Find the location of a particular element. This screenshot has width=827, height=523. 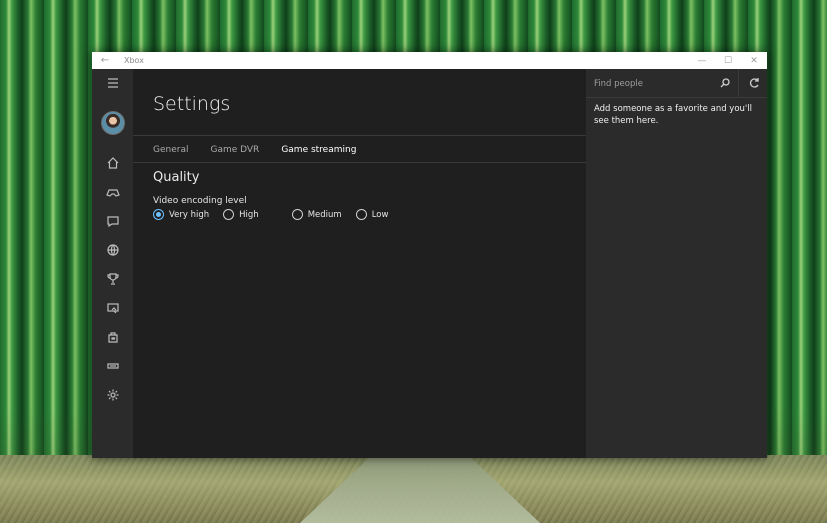

connect-icon is located at coordinates (112, 366).